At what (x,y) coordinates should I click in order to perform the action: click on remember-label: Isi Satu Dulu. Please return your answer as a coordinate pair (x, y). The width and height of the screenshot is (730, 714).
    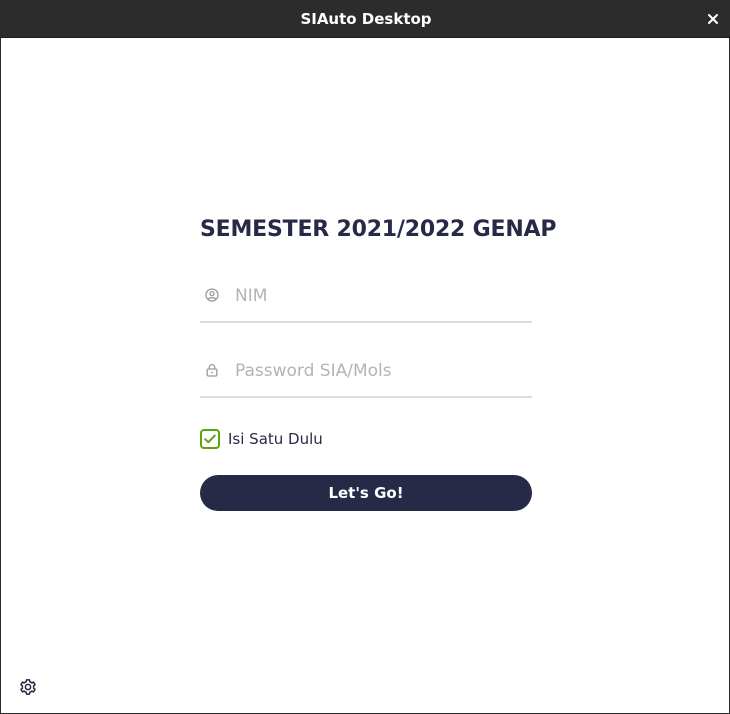
    Looking at the image, I should click on (275, 438).